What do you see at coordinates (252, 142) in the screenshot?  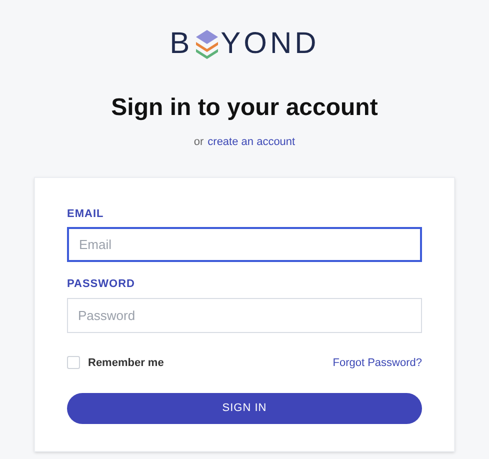 I see `create-account-link: create an account` at bounding box center [252, 142].